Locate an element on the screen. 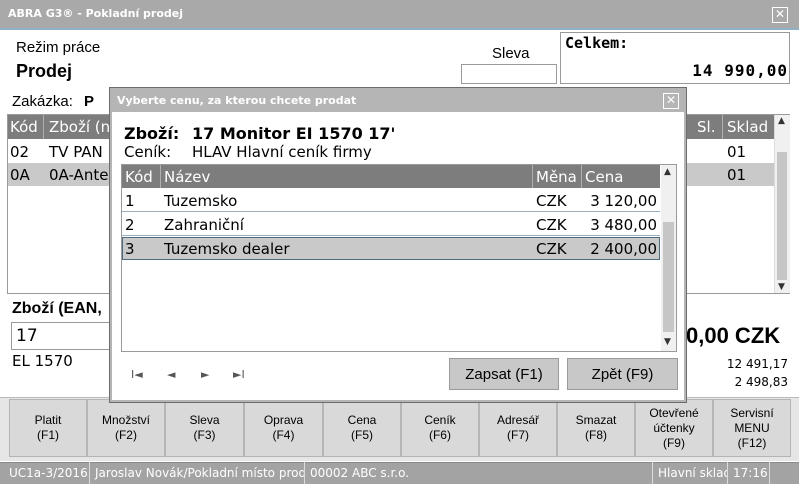  pay-button: Platit (F1) is located at coordinates (48, 428).